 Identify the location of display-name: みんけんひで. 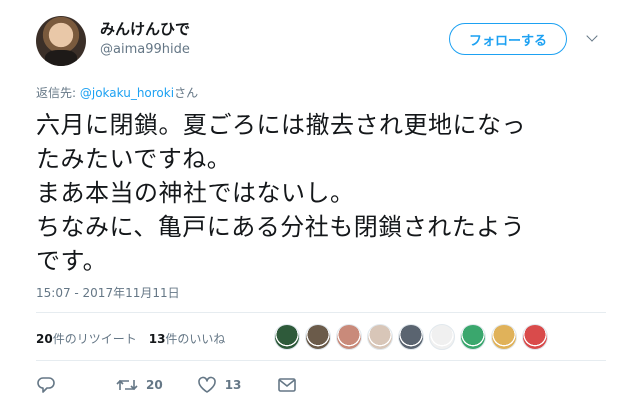
(145, 28).